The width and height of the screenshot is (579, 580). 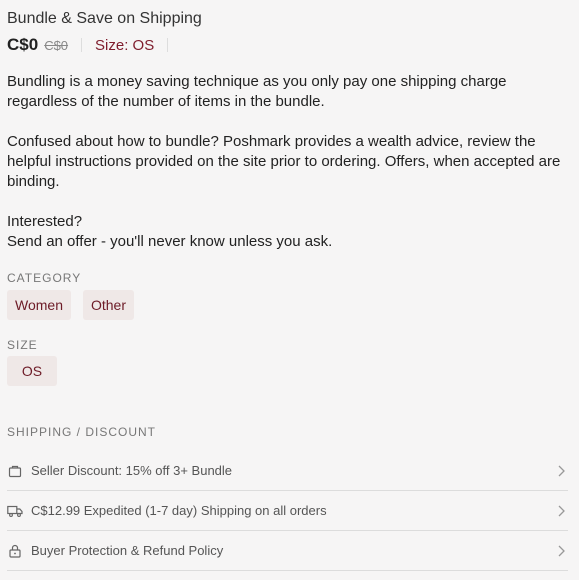 I want to click on listing-title: Bundle & Save on Shipping, so click(x=104, y=18).